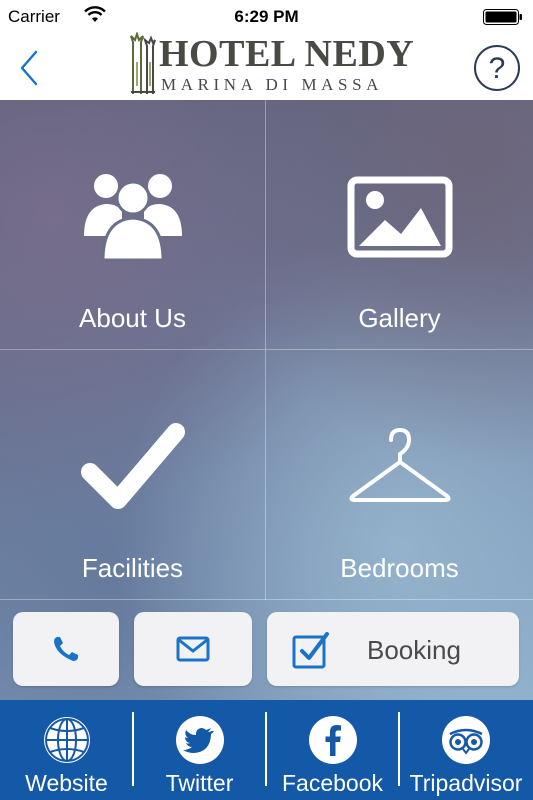  What do you see at coordinates (332, 783) in the screenshot?
I see `facebook-label: Facebook` at bounding box center [332, 783].